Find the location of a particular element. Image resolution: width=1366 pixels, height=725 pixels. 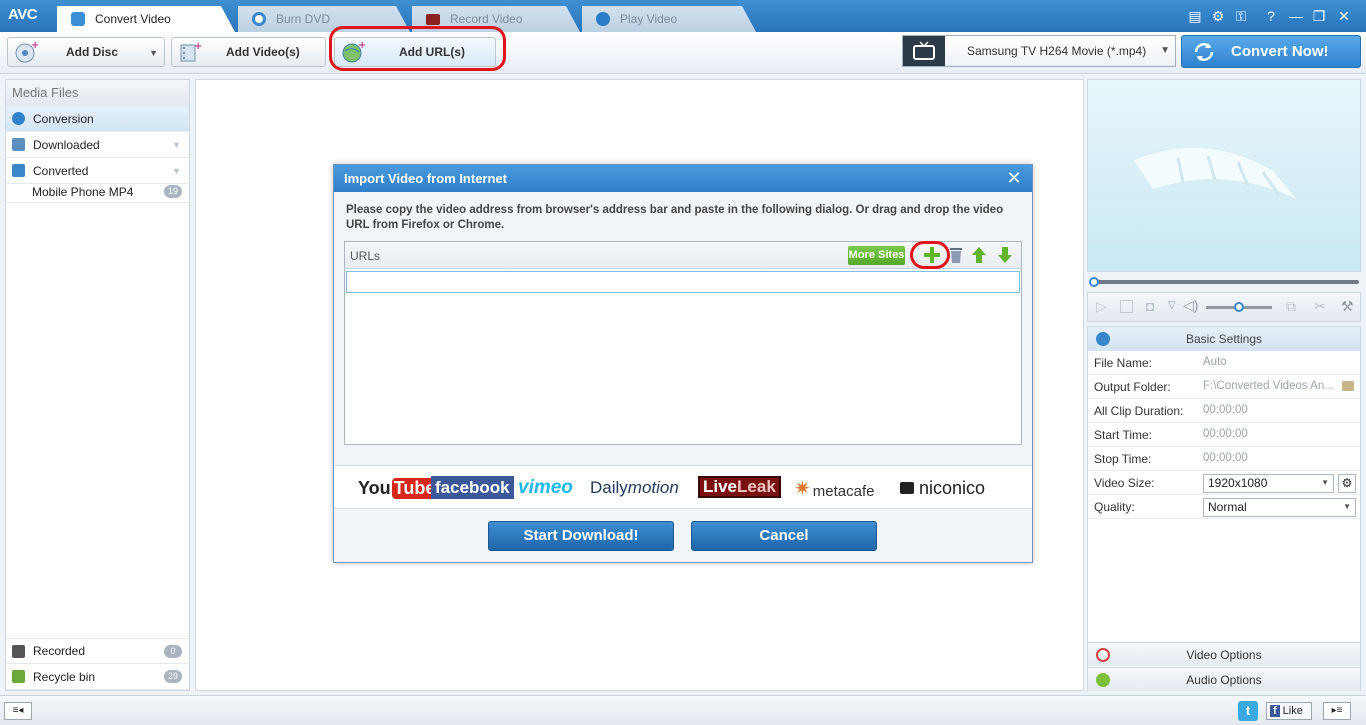

toggle-panel-icon: ≡◂ is located at coordinates (18, 711).